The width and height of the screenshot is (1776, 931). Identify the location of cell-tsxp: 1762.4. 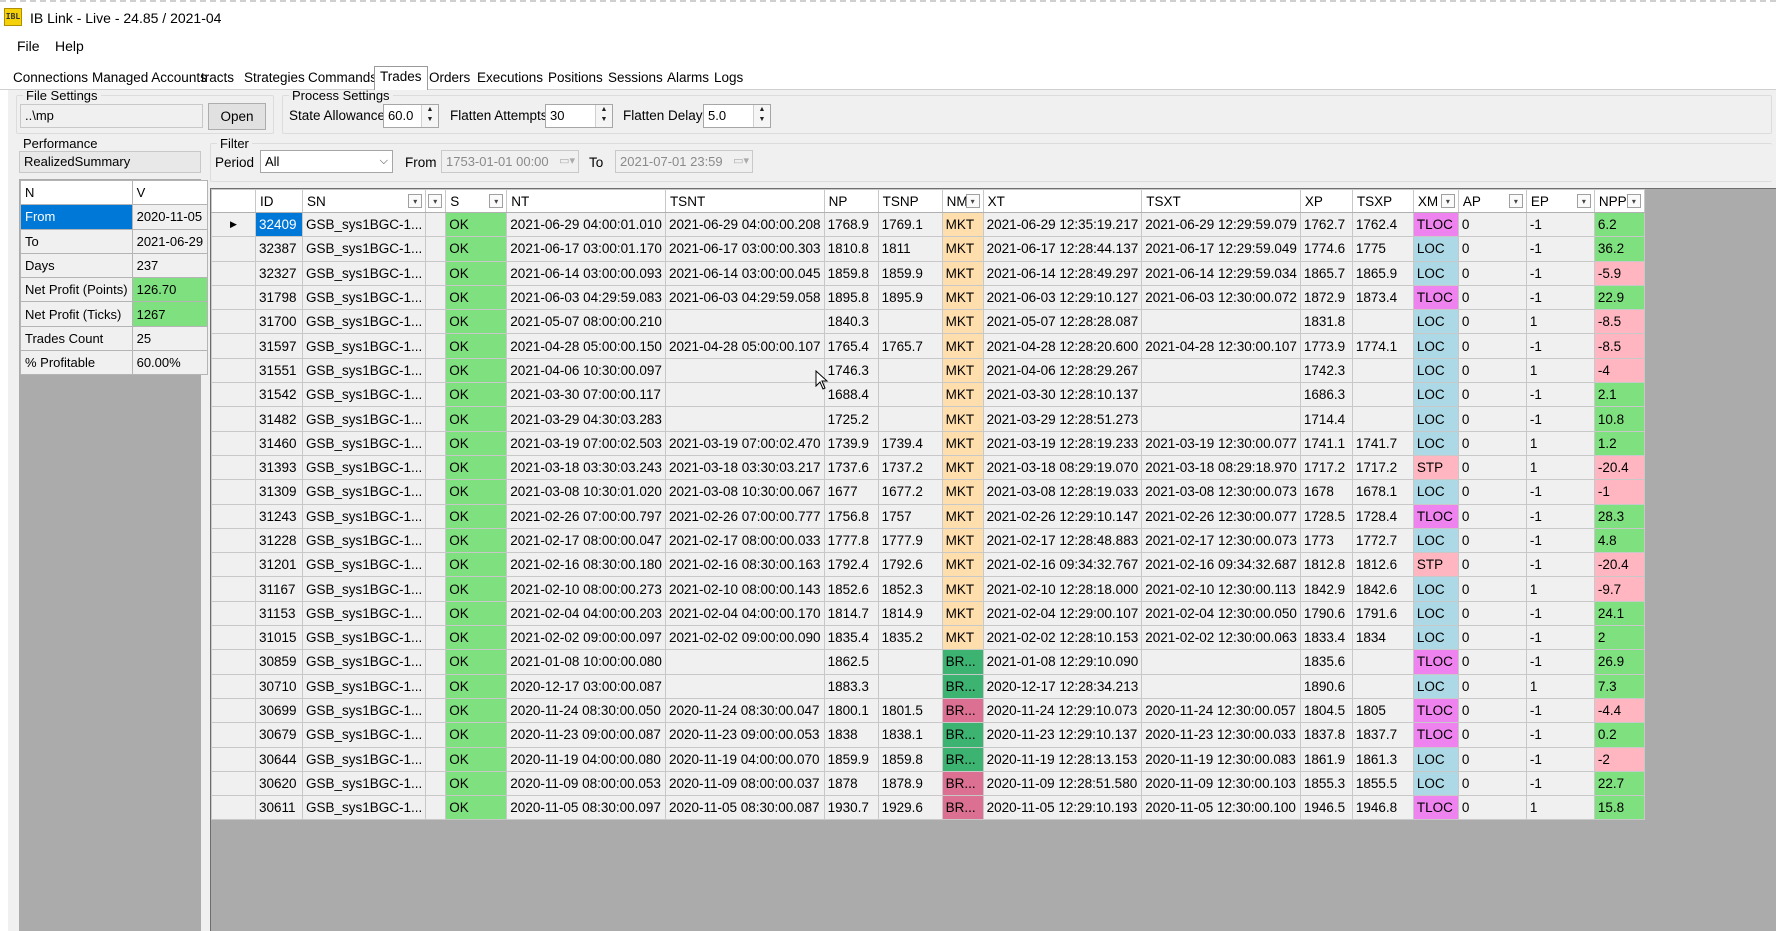
(1382, 224).